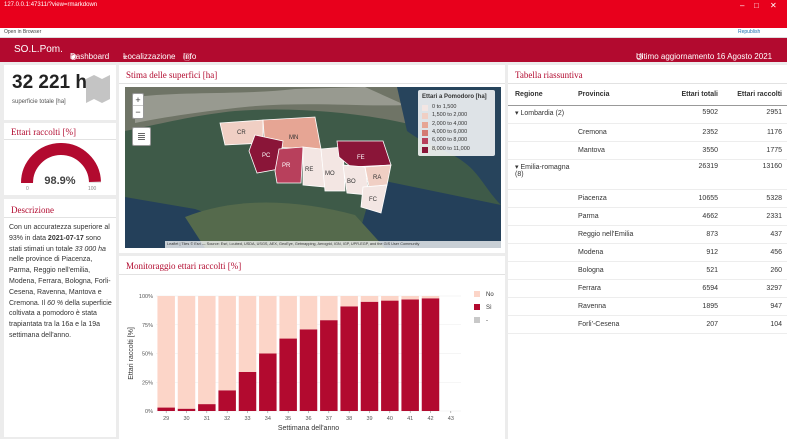 Image resolution: width=787 pixels, height=439 pixels. I want to click on cell-provincia, so click(618, 174).